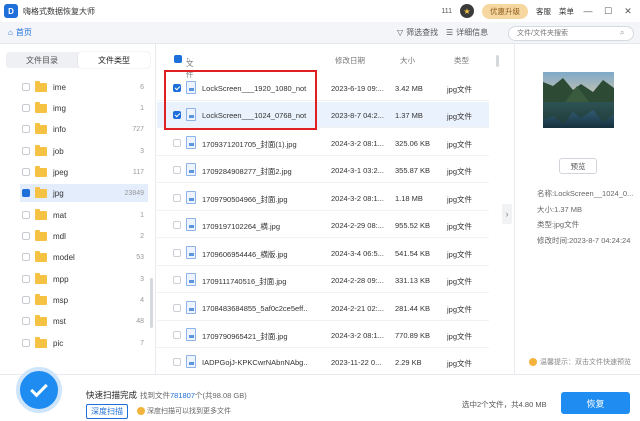 Image resolution: width=640 pixels, height=421 pixels. I want to click on folder-item-img: img 1, so click(84, 108).